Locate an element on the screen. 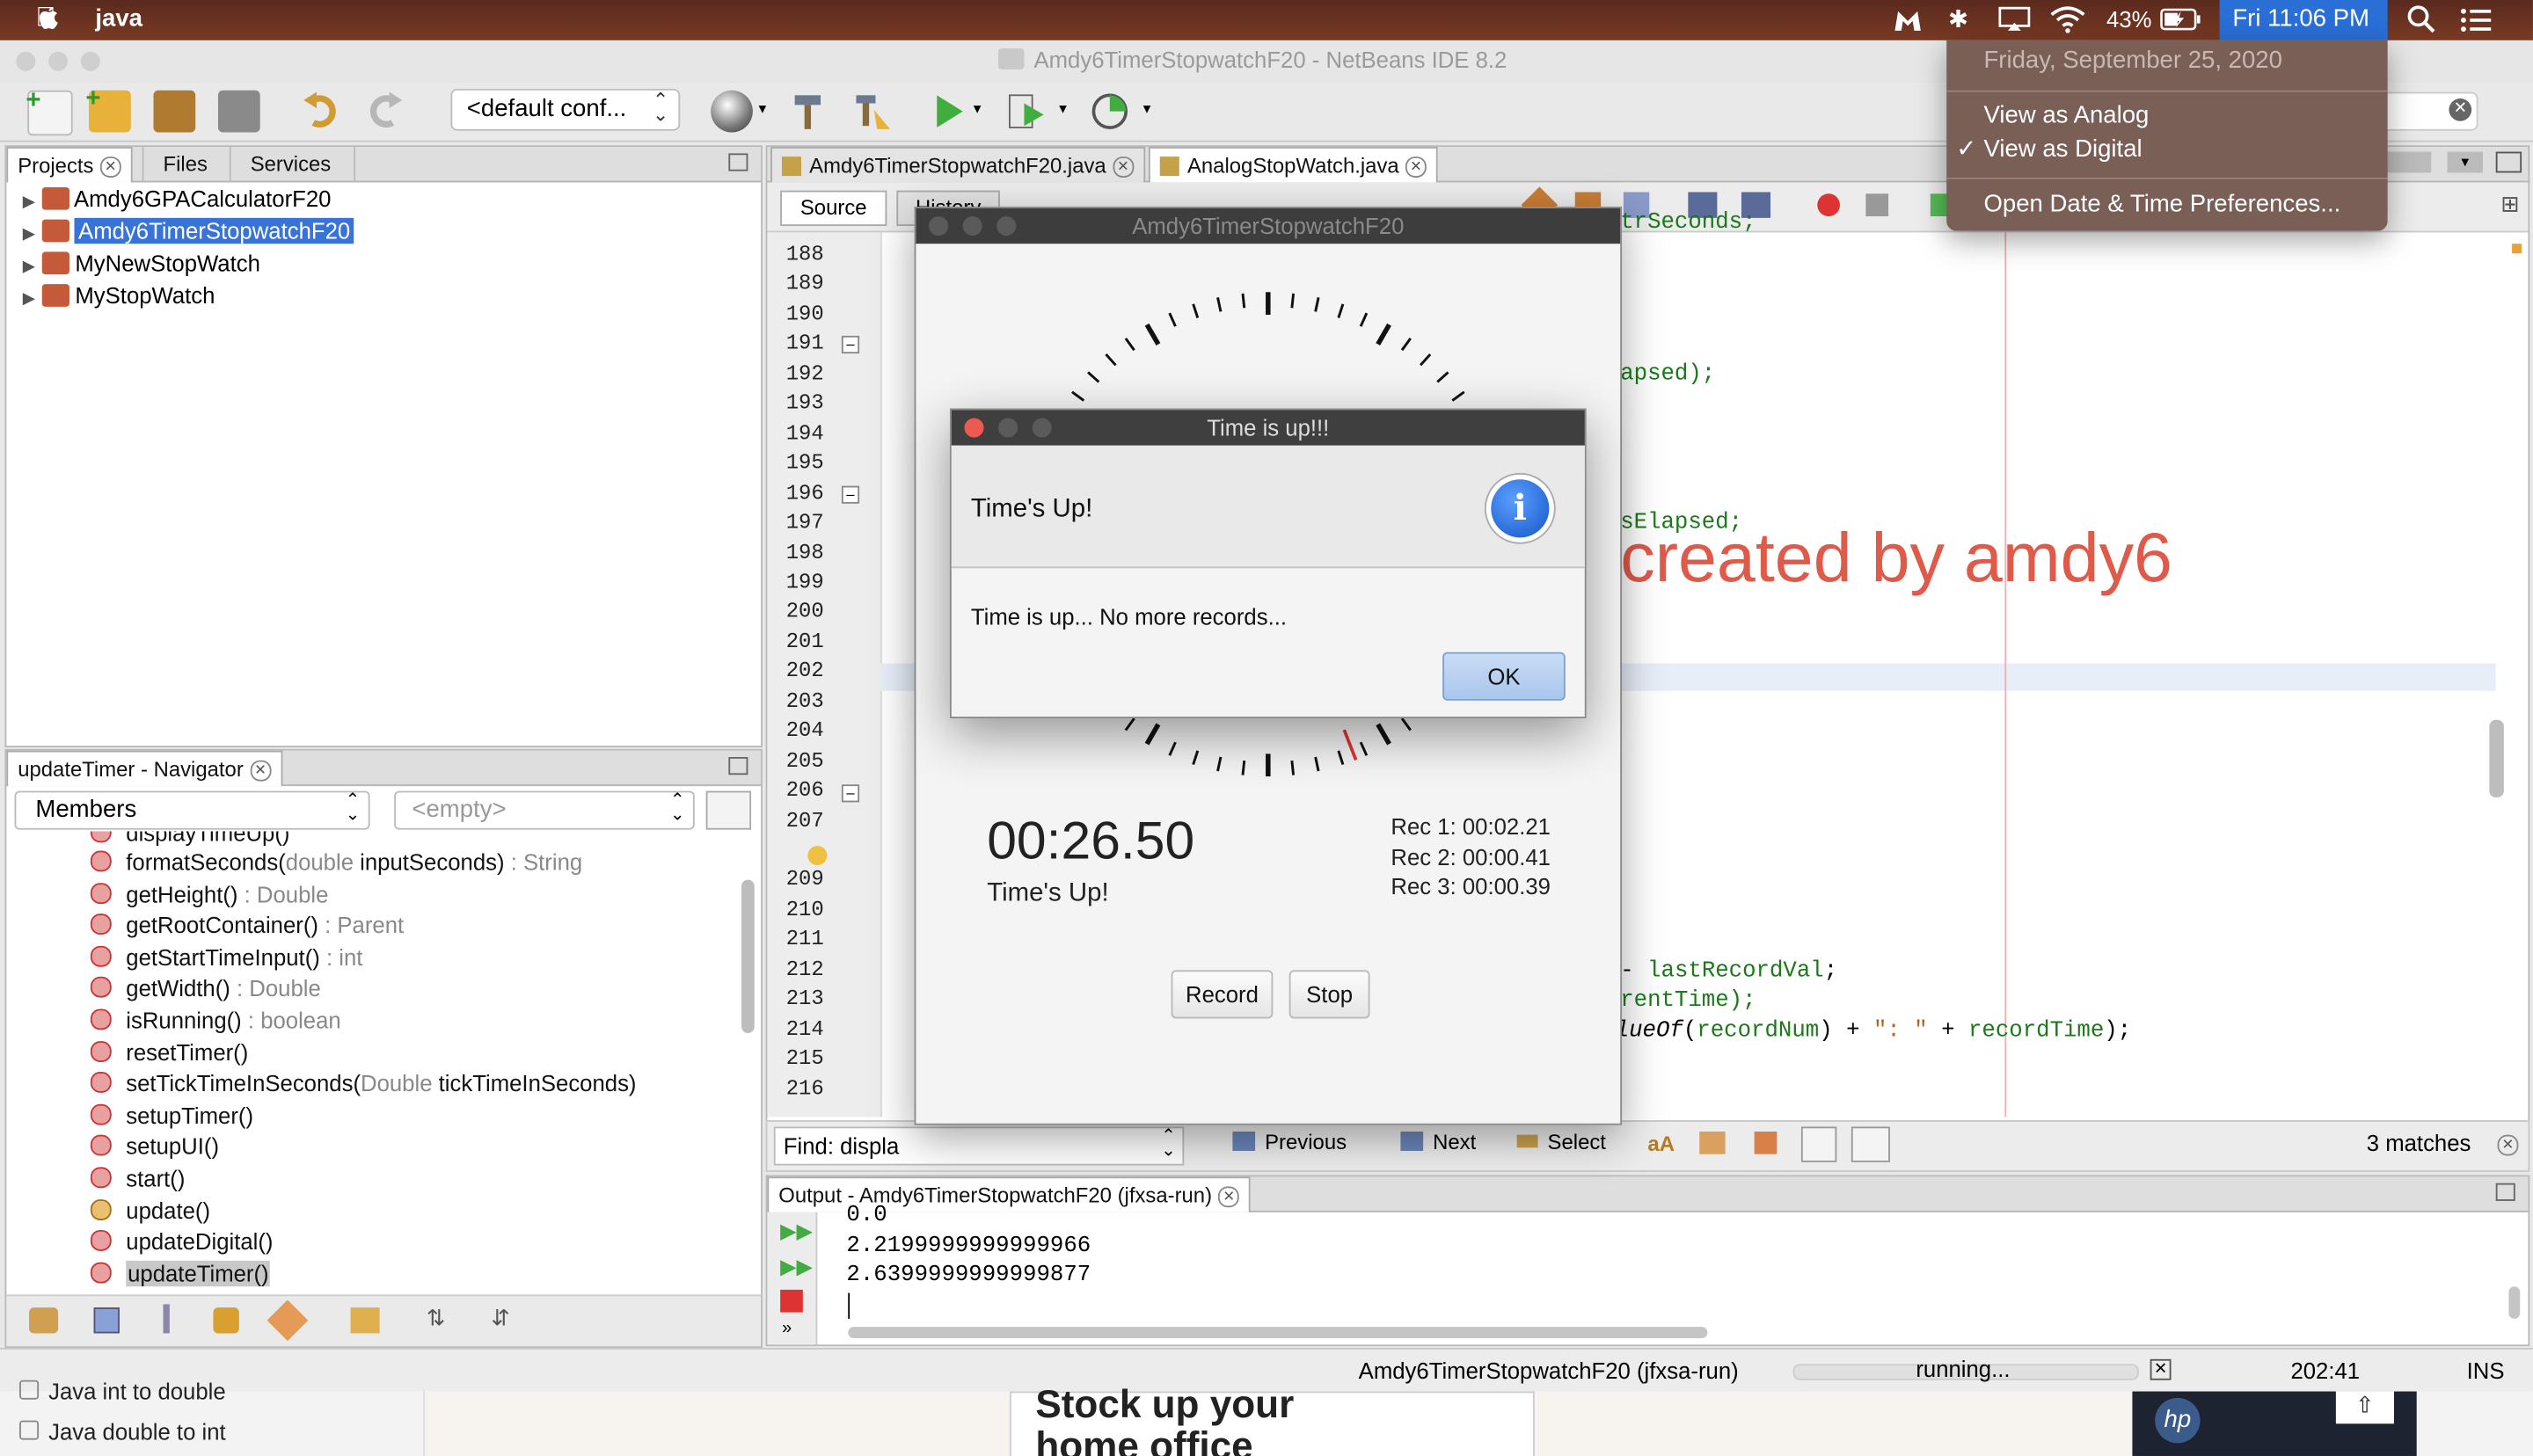 This screenshot has height=1456, width=2533. new-project-icon: + is located at coordinates (108, 109).